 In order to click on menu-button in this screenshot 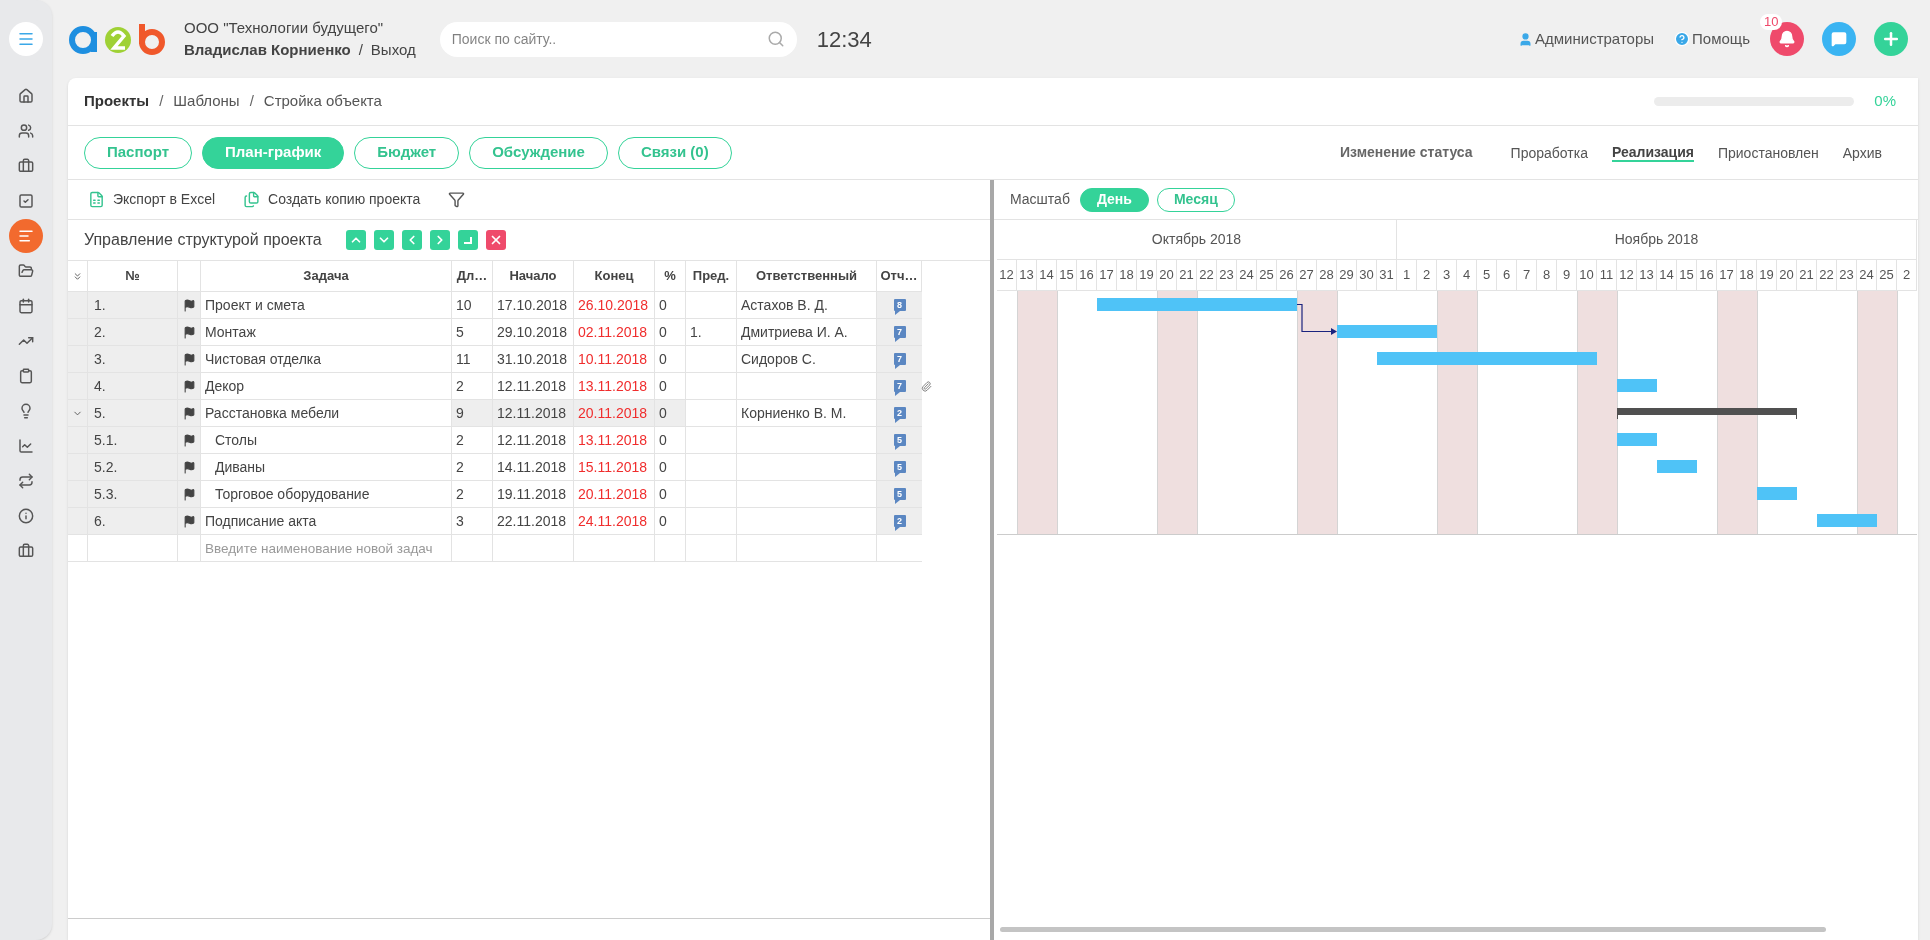, I will do `click(26, 39)`.